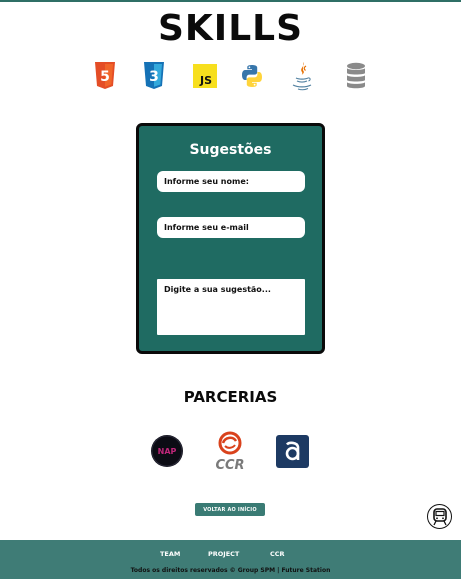 Image resolution: width=461 pixels, height=579 pixels. Describe the element at coordinates (230, 28) in the screenshot. I see `skills-title: SKILLS` at that location.